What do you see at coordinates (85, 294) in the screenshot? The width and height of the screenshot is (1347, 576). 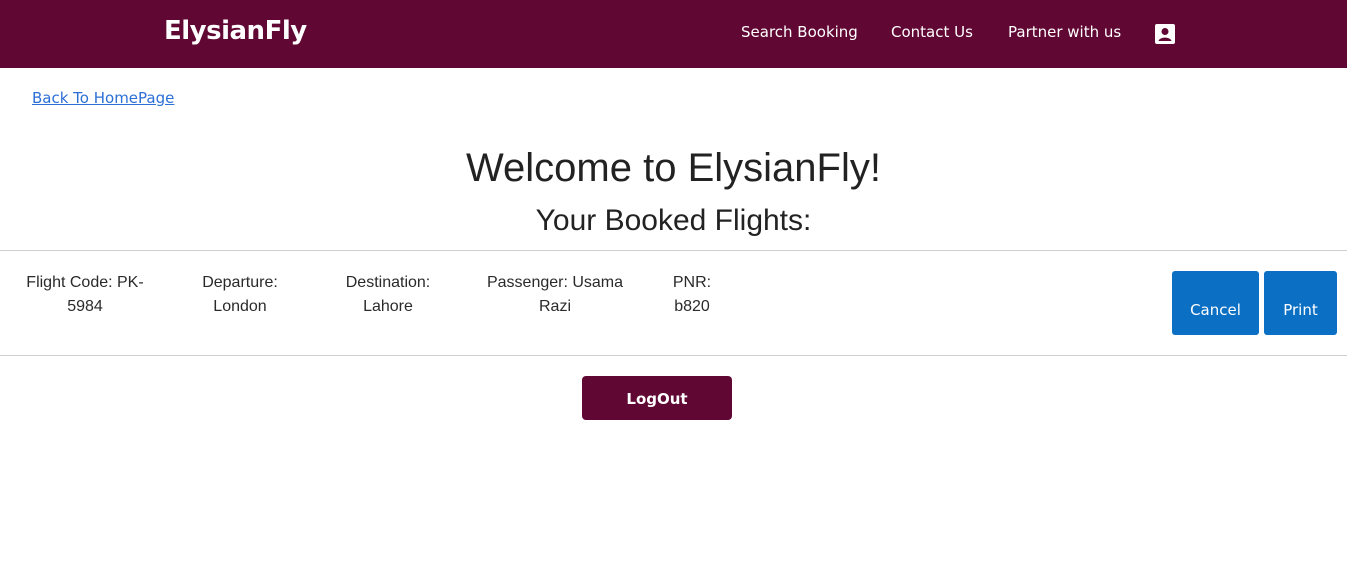 I see `flight-code: Flight Code: PK-5984` at bounding box center [85, 294].